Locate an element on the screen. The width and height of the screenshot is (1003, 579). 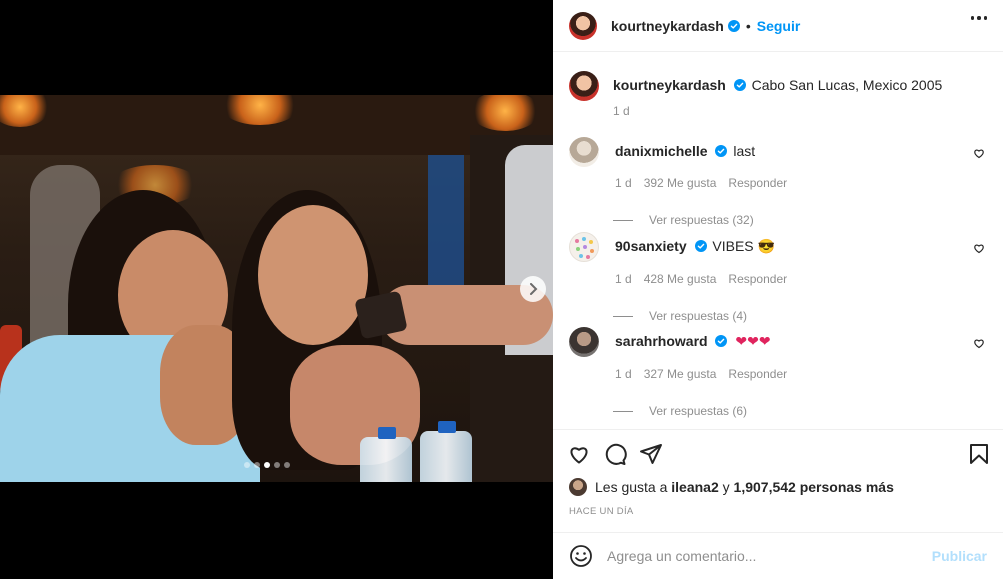
share-icon is located at coordinates (651, 454).